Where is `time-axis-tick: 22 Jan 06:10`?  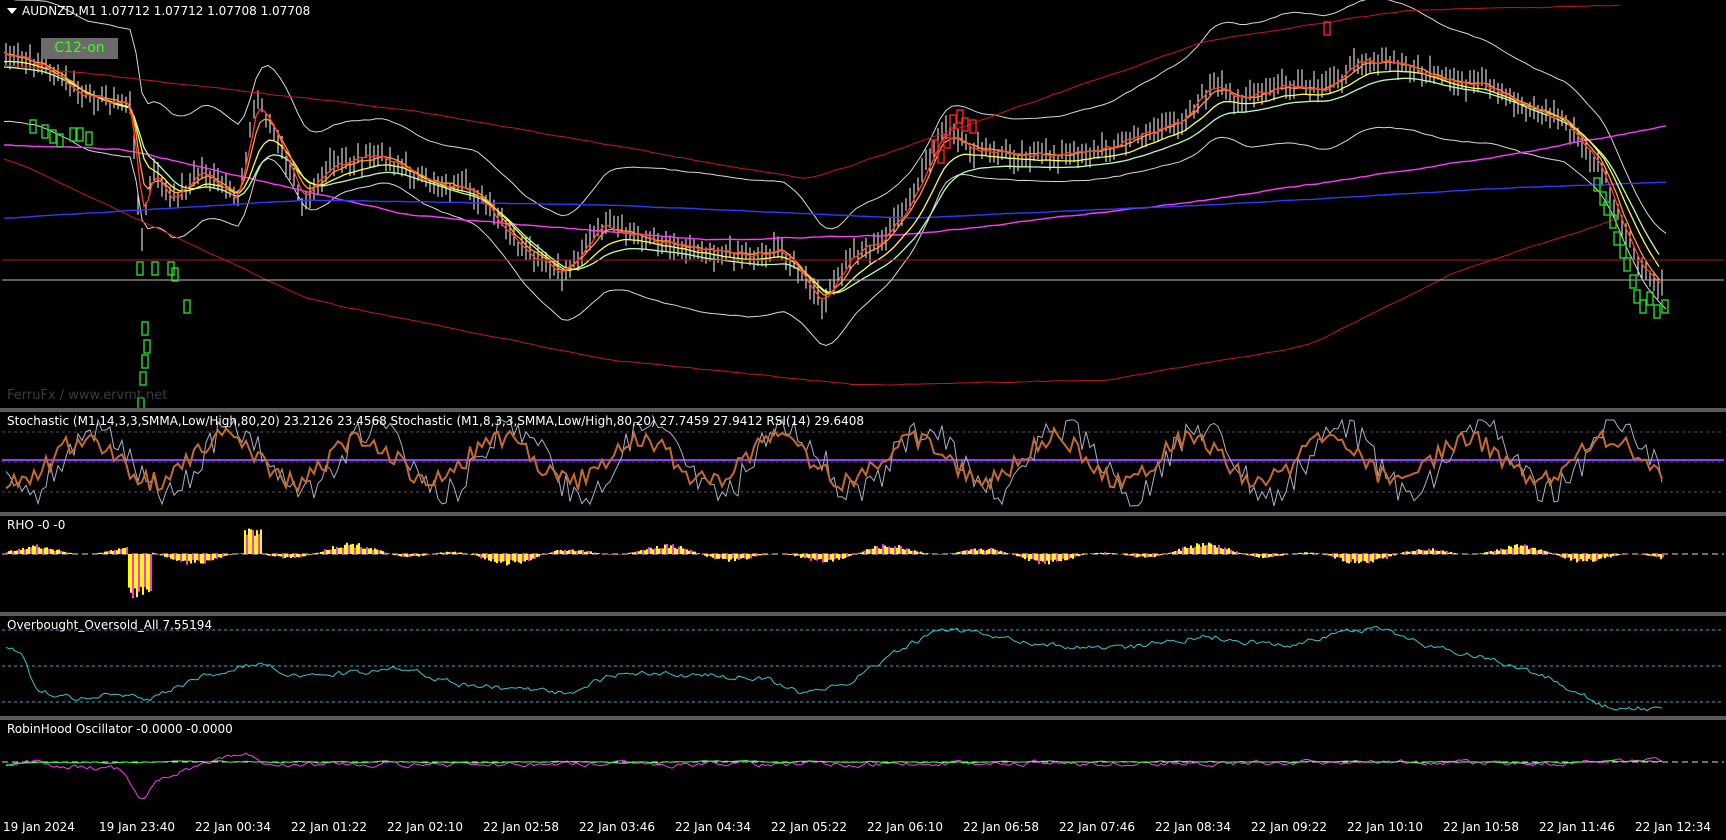
time-axis-tick: 22 Jan 06:10 is located at coordinates (905, 827).